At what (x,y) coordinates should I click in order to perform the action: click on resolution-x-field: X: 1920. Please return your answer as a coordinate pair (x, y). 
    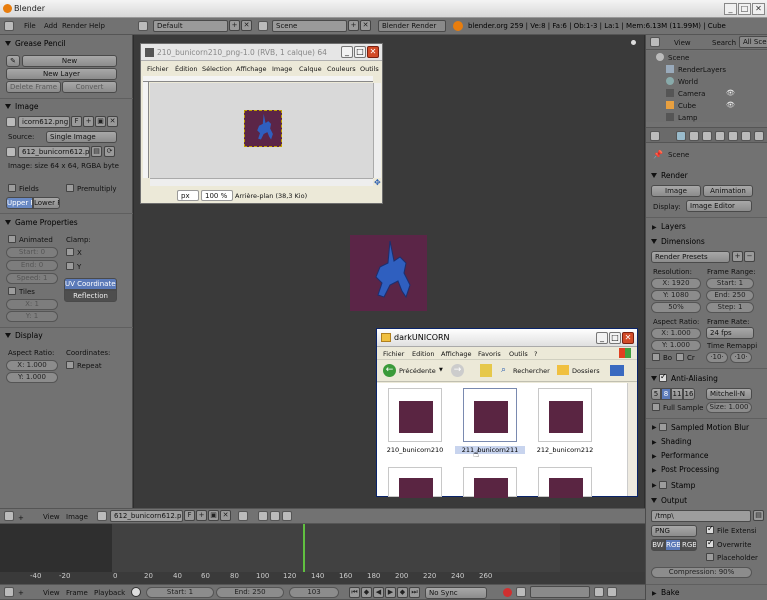
    Looking at the image, I should click on (676, 283).